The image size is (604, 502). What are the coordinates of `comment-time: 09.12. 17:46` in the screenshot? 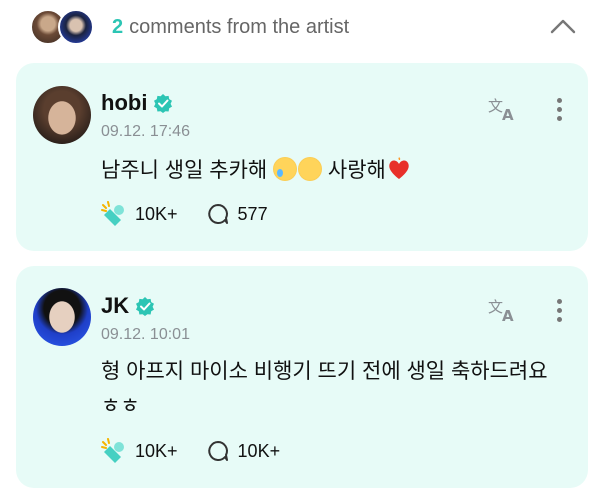 It's located at (145, 131).